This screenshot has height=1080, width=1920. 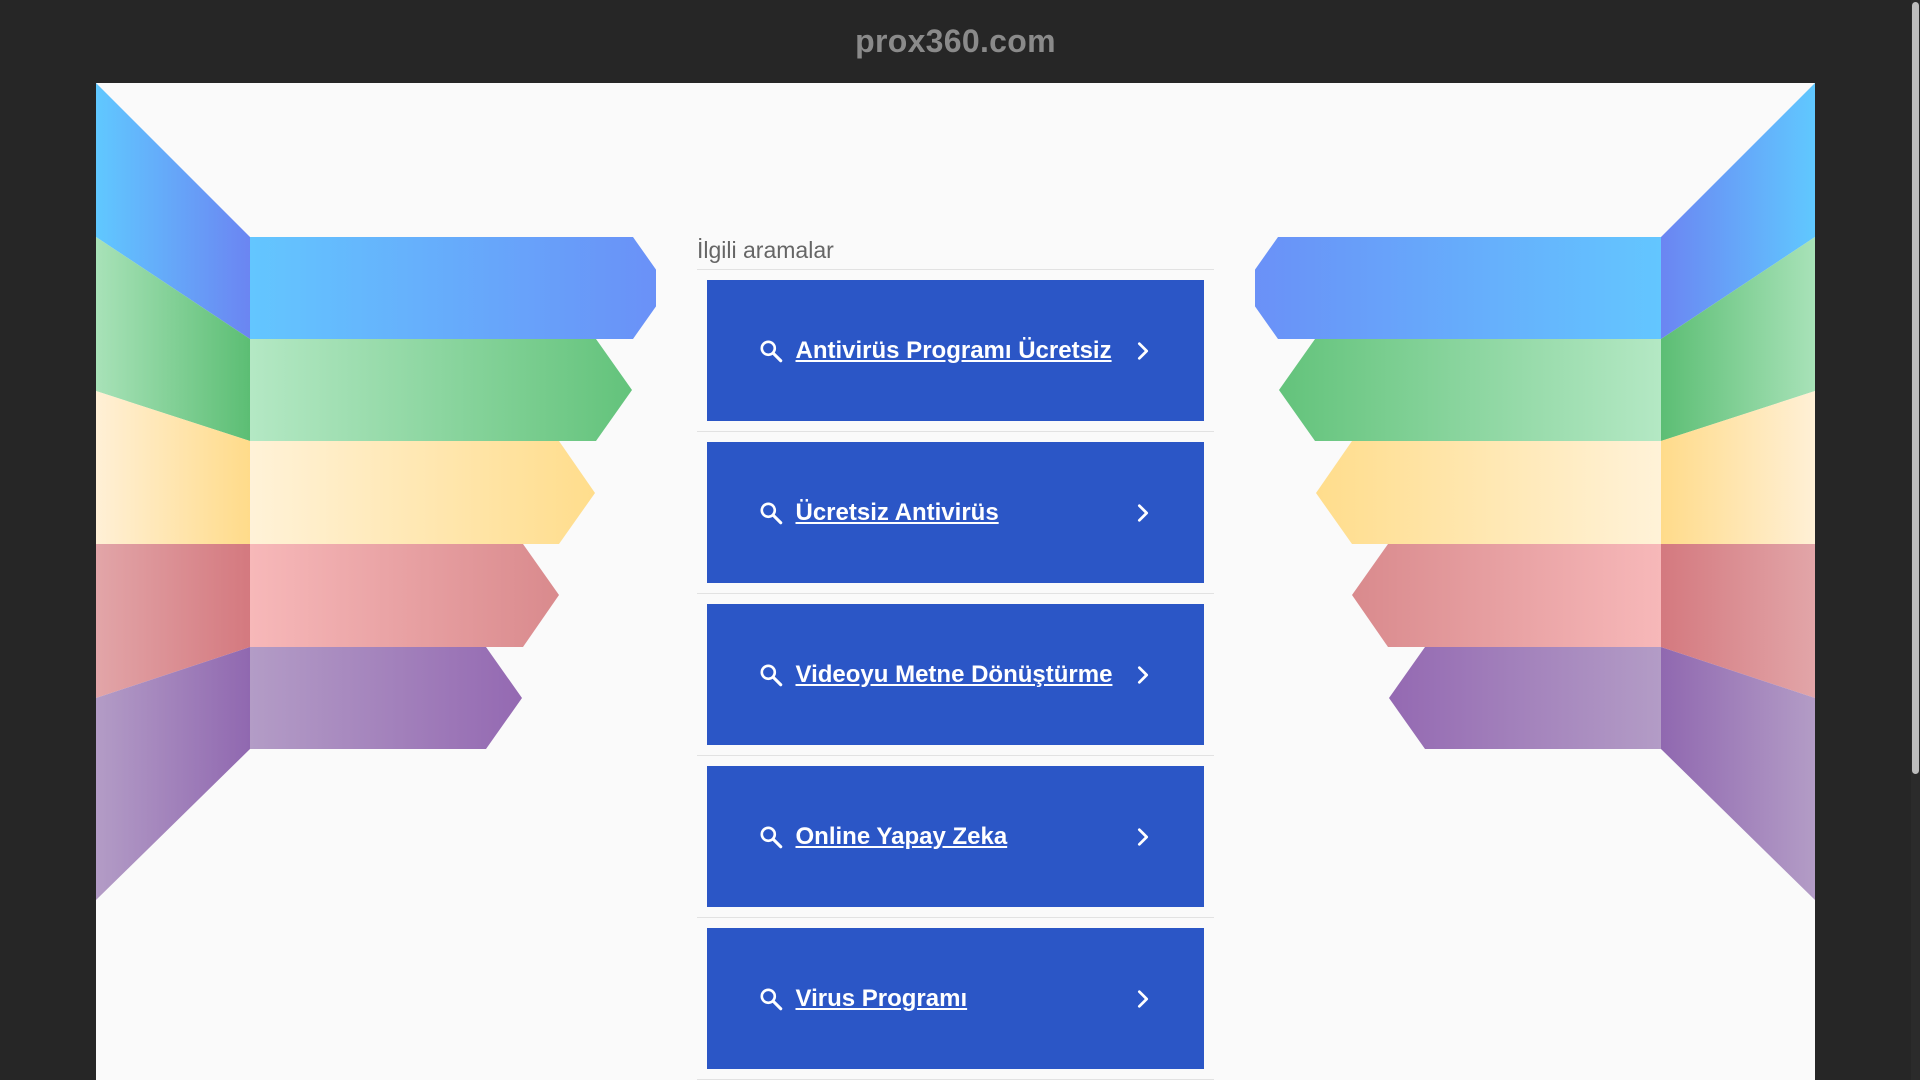 I want to click on site-header: prox360.com, so click(x=955, y=41).